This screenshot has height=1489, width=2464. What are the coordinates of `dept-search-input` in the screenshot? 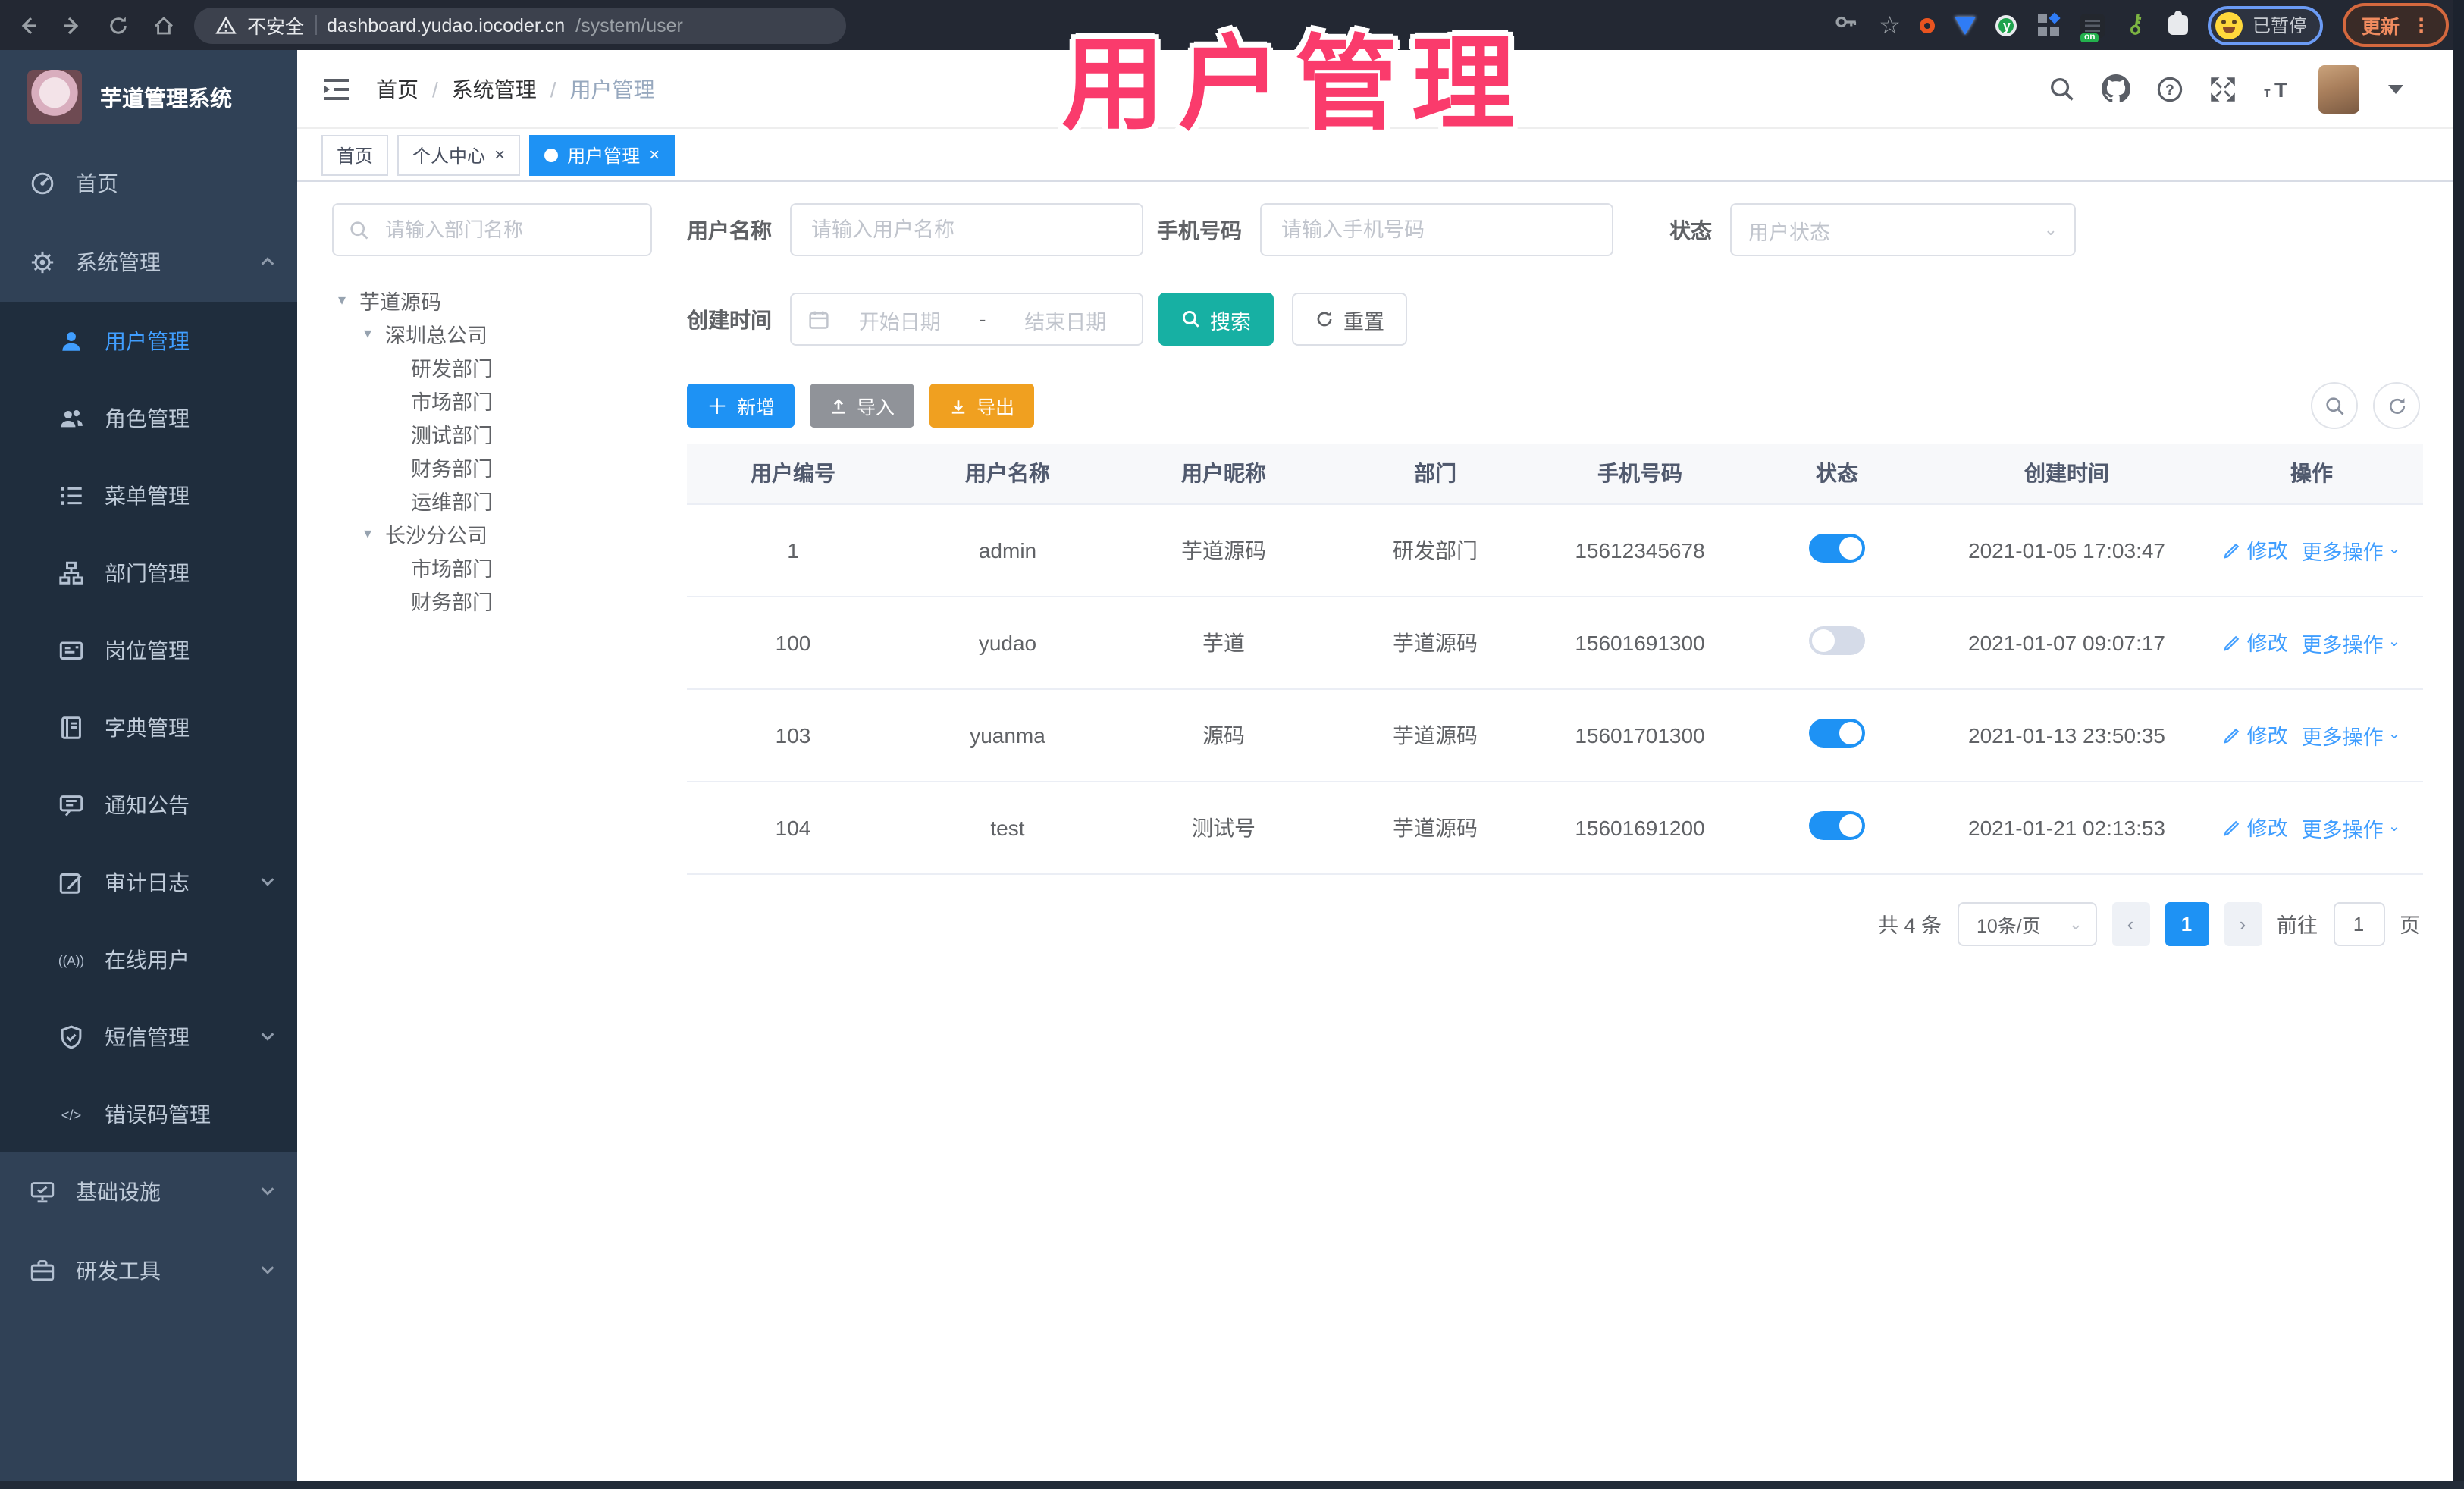 It's located at (509, 230).